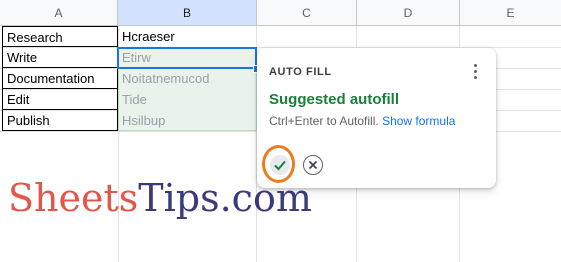 This screenshot has width=561, height=262. I want to click on close-icon, so click(313, 165).